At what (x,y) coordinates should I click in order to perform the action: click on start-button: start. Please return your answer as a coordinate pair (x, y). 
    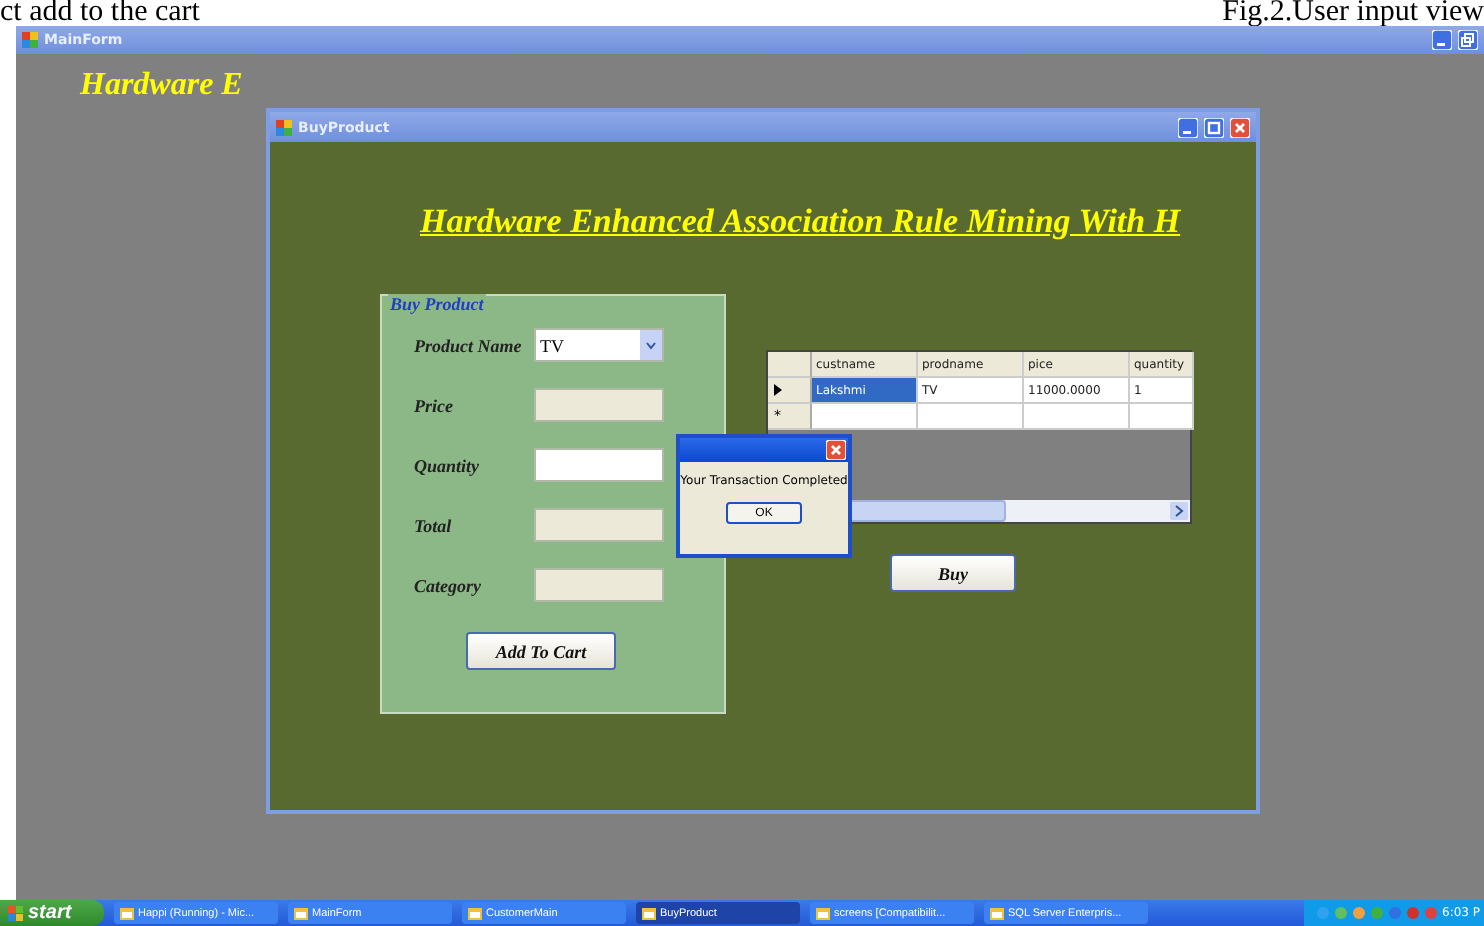
    Looking at the image, I should click on (52, 913).